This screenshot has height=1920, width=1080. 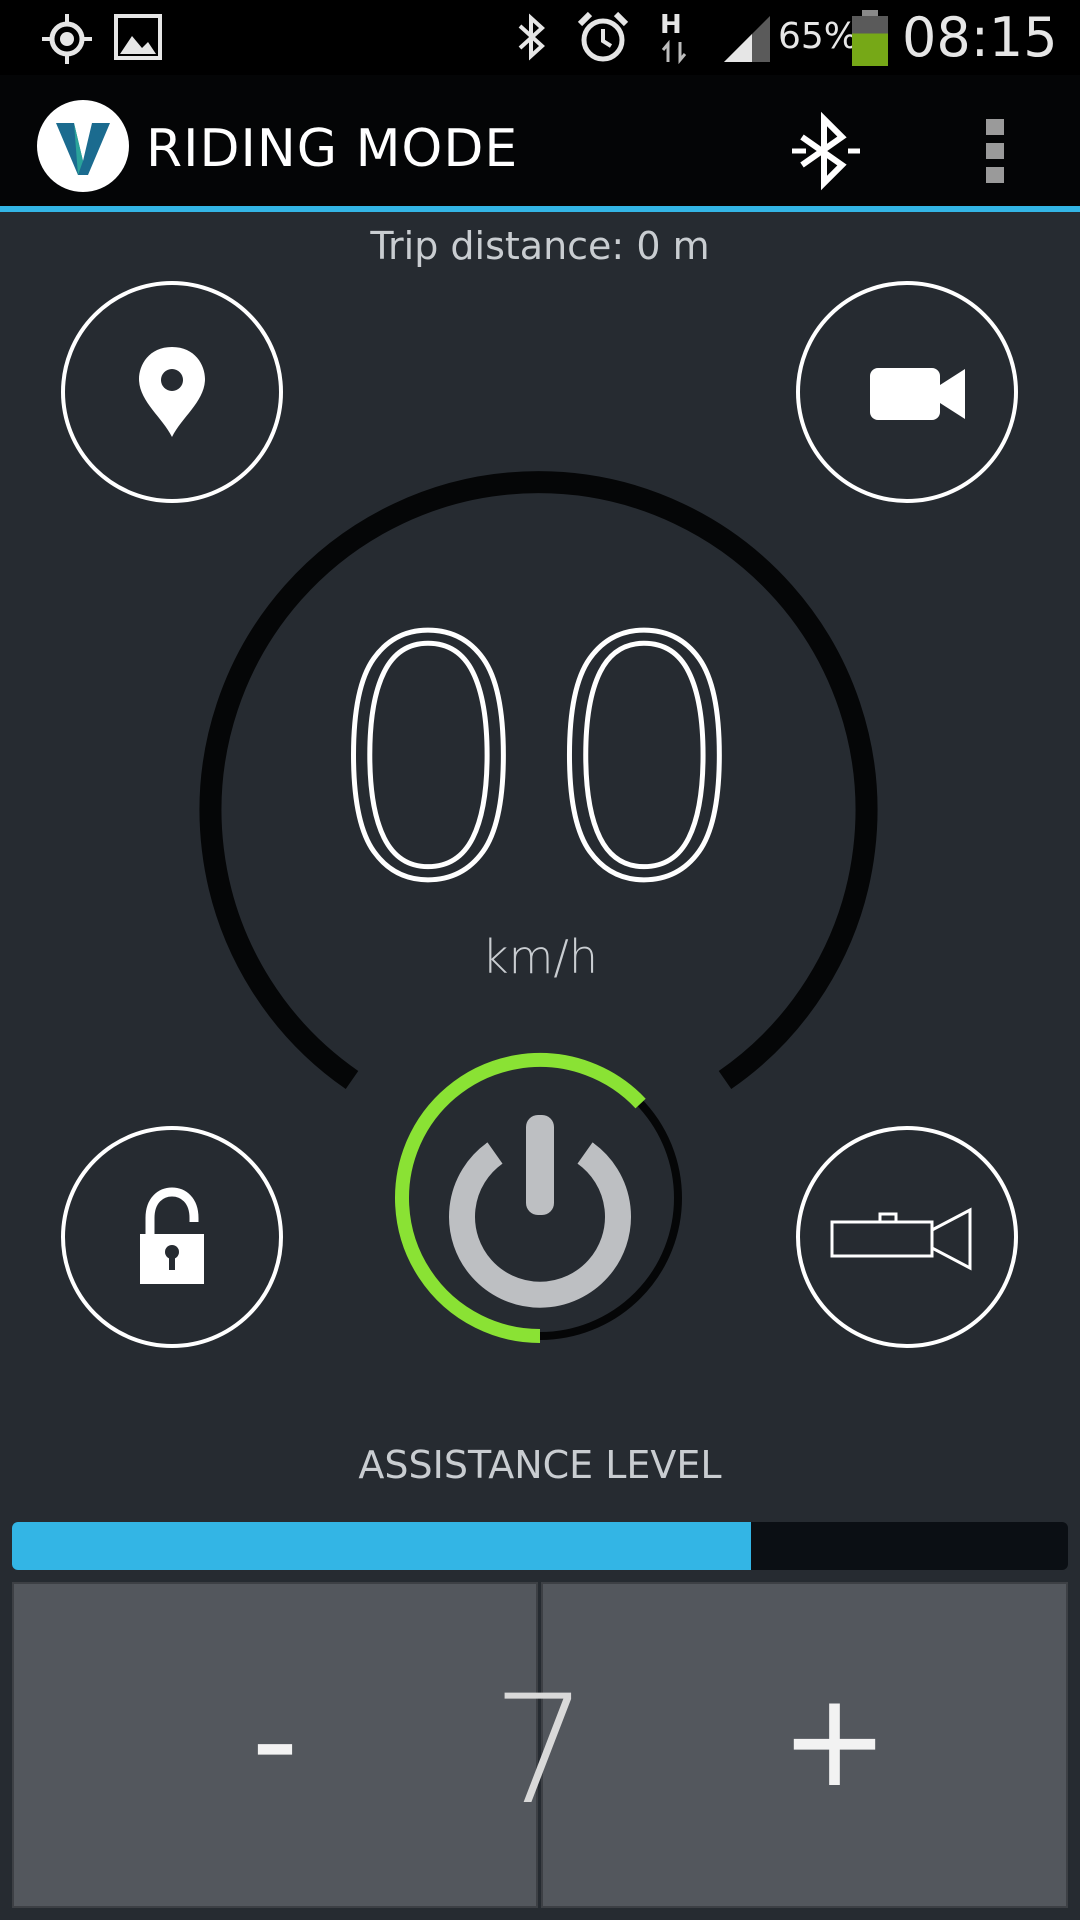 What do you see at coordinates (540, 1465) in the screenshot?
I see `assistance-level-title: ASSISTANCE LEVEL` at bounding box center [540, 1465].